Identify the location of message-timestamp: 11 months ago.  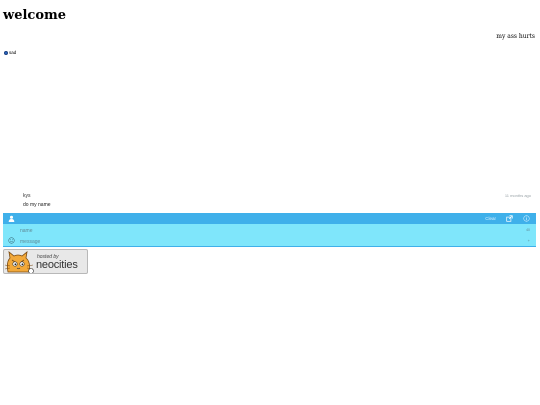
(517, 195).